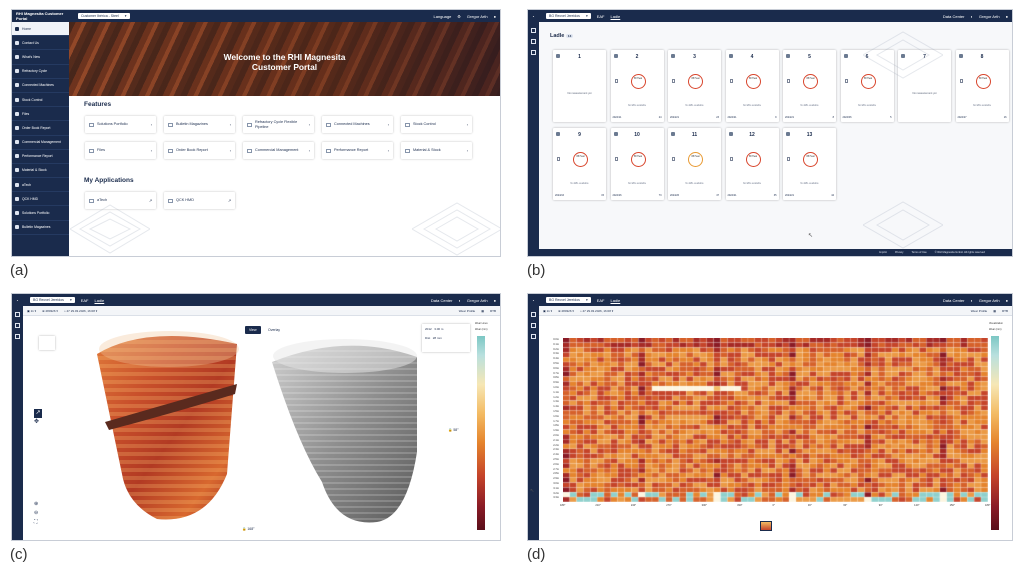 This screenshot has height=572, width=1024. Describe the element at coordinates (199, 200) in the screenshot. I see `application-card: QCK HMD ↗` at that location.